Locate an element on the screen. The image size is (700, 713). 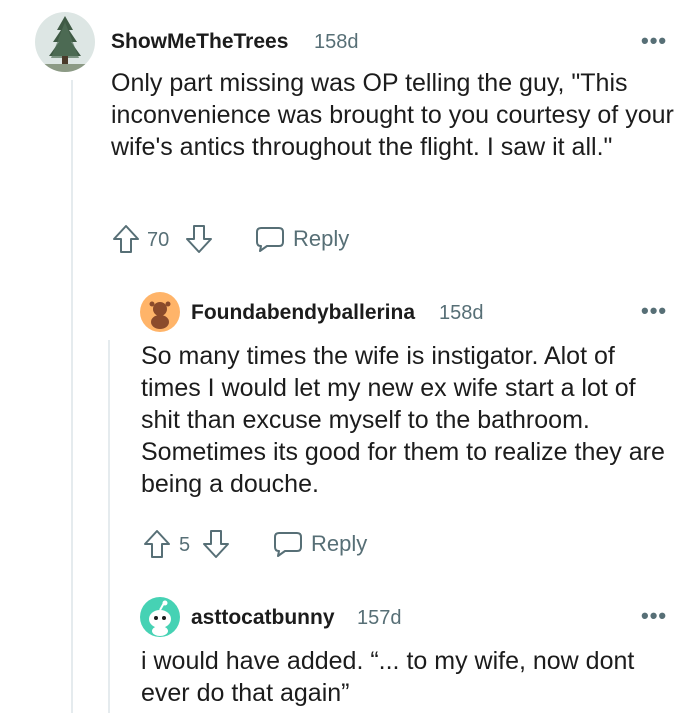
username: asttocatbunny is located at coordinates (263, 618).